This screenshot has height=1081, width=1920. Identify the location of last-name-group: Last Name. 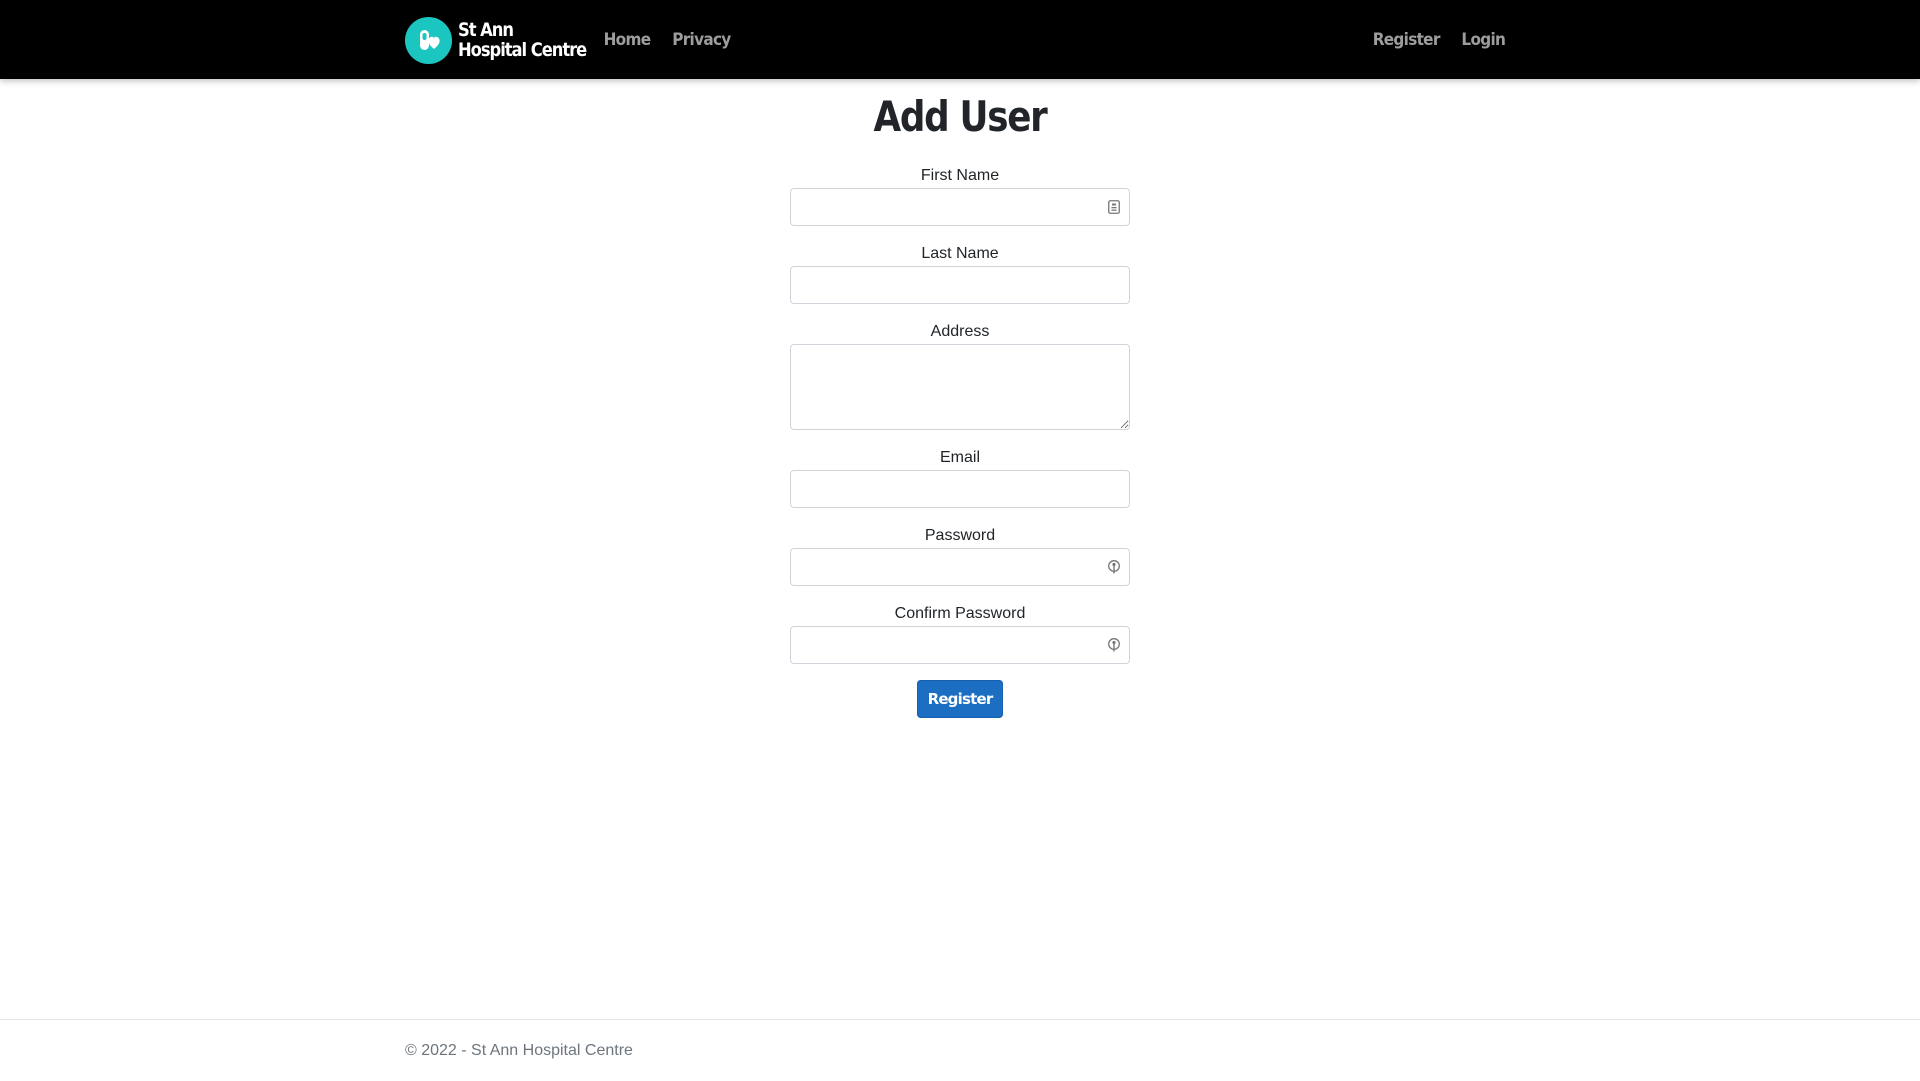
(960, 273).